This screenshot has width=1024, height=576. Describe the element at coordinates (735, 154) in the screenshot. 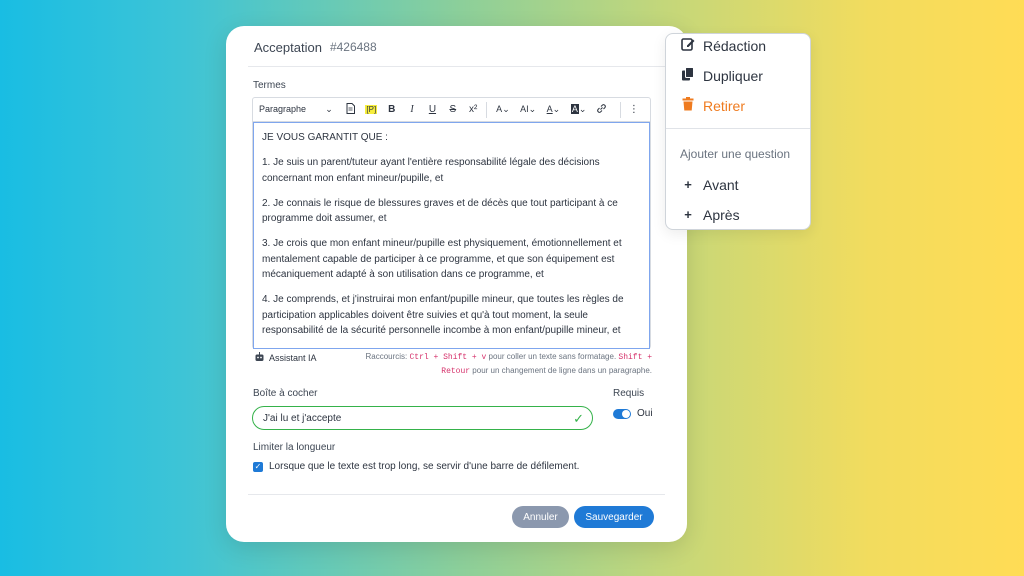

I see `menu-section-title: Ajouter une question` at that location.